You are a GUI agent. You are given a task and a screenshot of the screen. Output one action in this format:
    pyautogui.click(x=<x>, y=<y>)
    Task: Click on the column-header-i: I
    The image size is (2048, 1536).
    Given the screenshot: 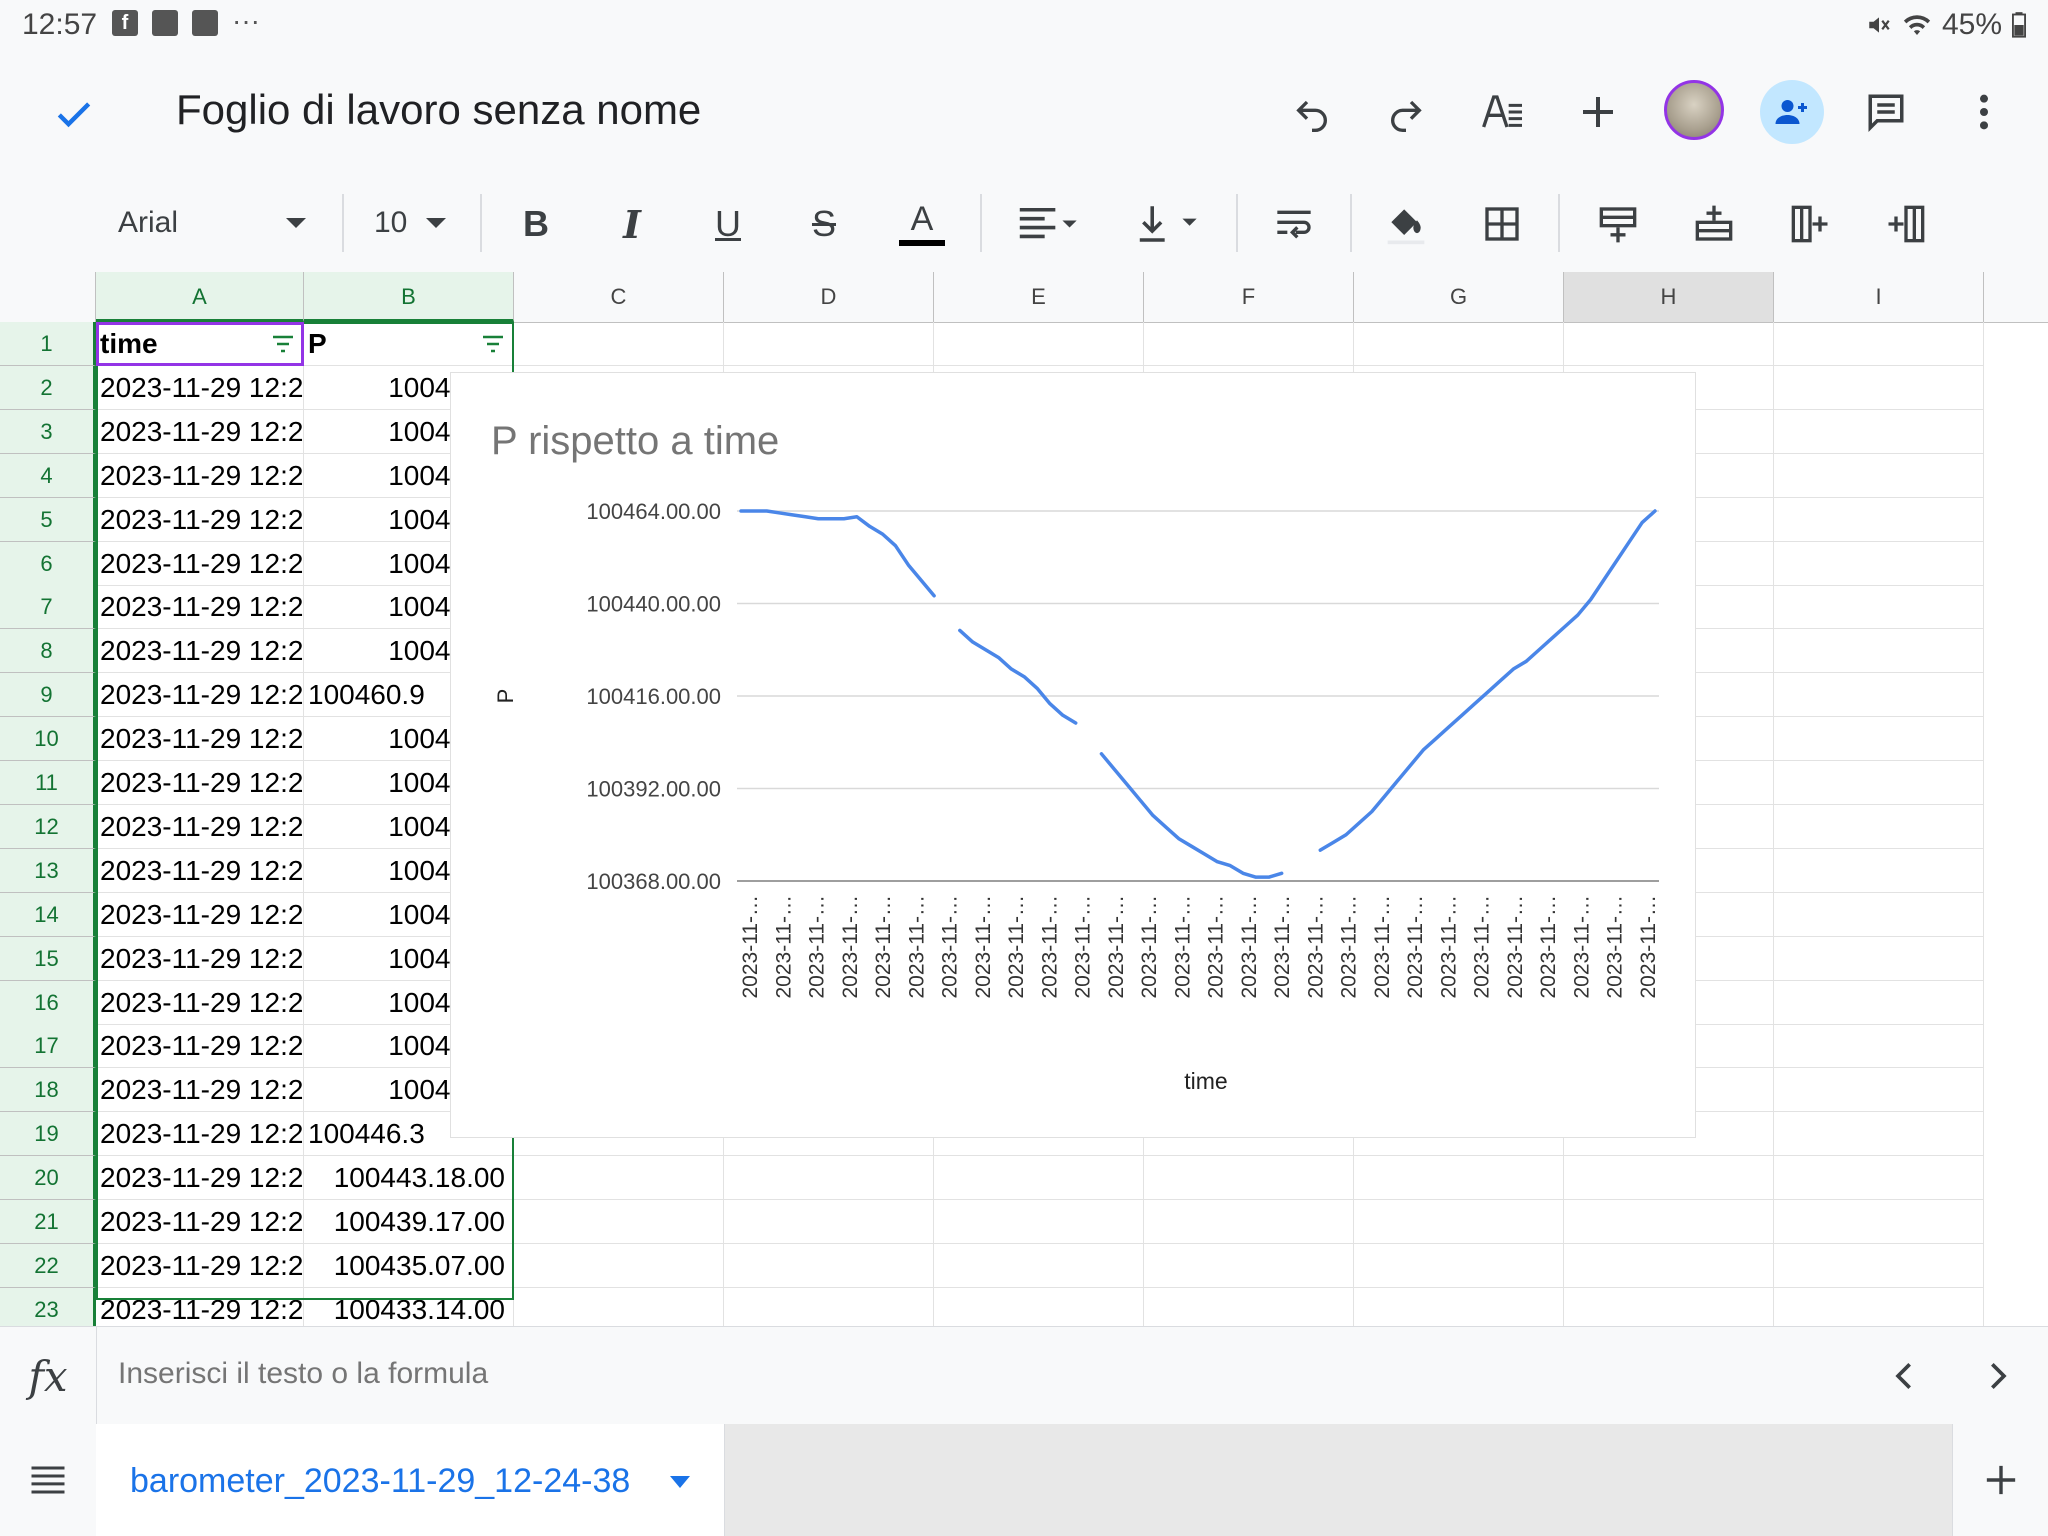 What is the action you would take?
    pyautogui.click(x=1879, y=297)
    